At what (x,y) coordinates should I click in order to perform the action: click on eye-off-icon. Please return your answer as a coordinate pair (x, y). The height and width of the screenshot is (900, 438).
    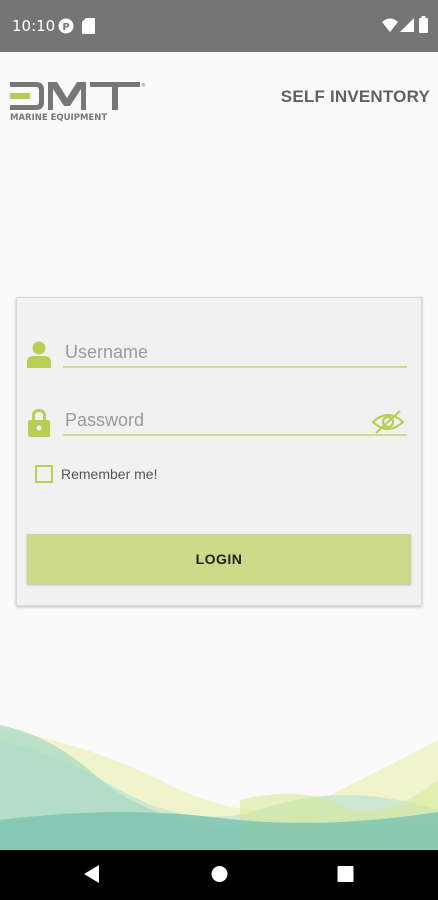
    Looking at the image, I should click on (388, 422).